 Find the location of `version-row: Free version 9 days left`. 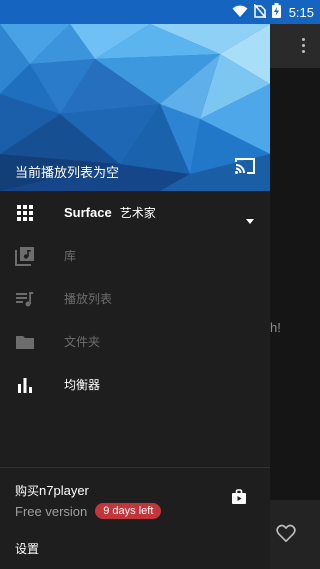

version-row: Free version 9 days left is located at coordinates (88, 511).